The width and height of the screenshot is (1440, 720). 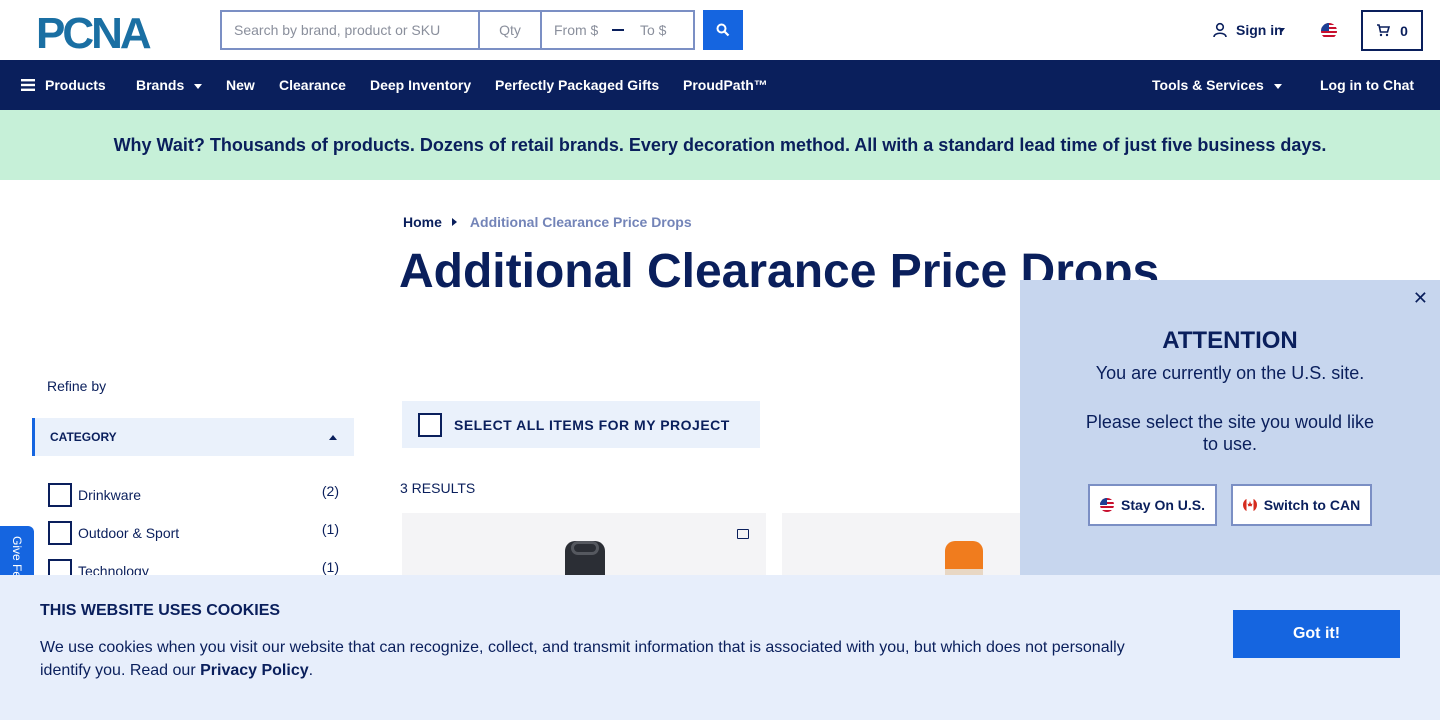 What do you see at coordinates (1220, 30) in the screenshot?
I see `user-icon` at bounding box center [1220, 30].